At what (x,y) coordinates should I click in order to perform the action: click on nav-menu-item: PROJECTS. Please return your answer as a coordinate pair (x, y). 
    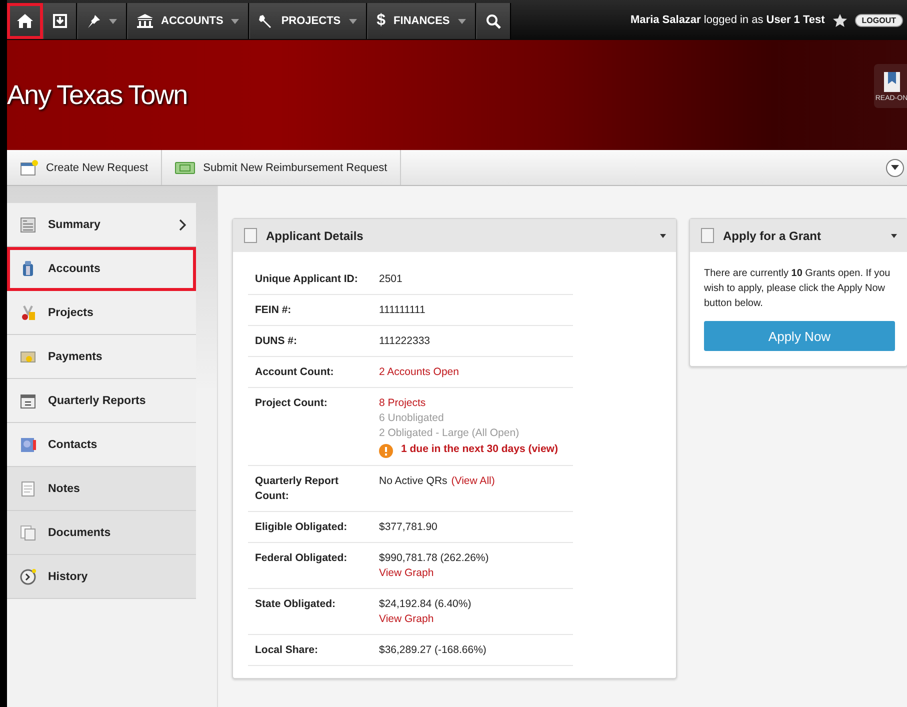
    Looking at the image, I should click on (308, 21).